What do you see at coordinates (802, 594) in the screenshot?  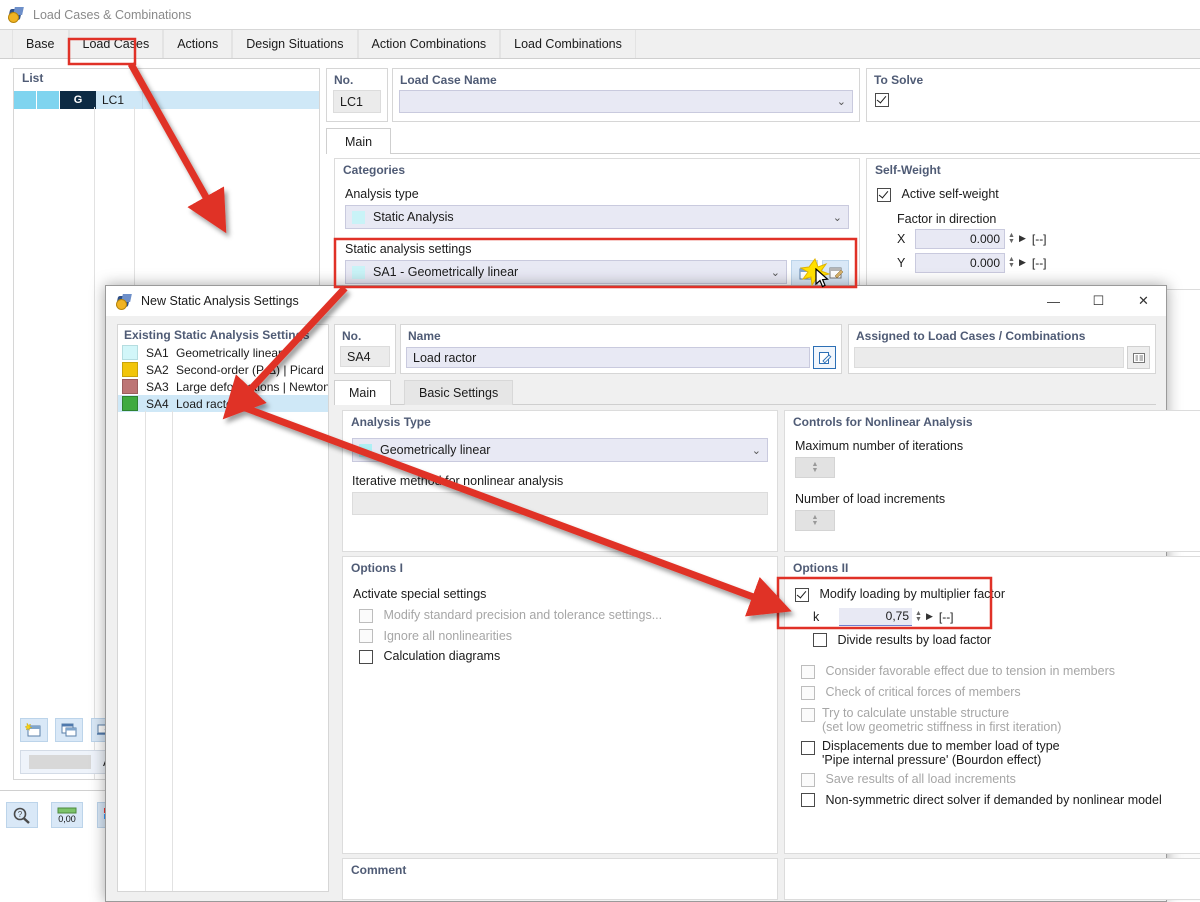 I see `modify-loading-checkbox` at bounding box center [802, 594].